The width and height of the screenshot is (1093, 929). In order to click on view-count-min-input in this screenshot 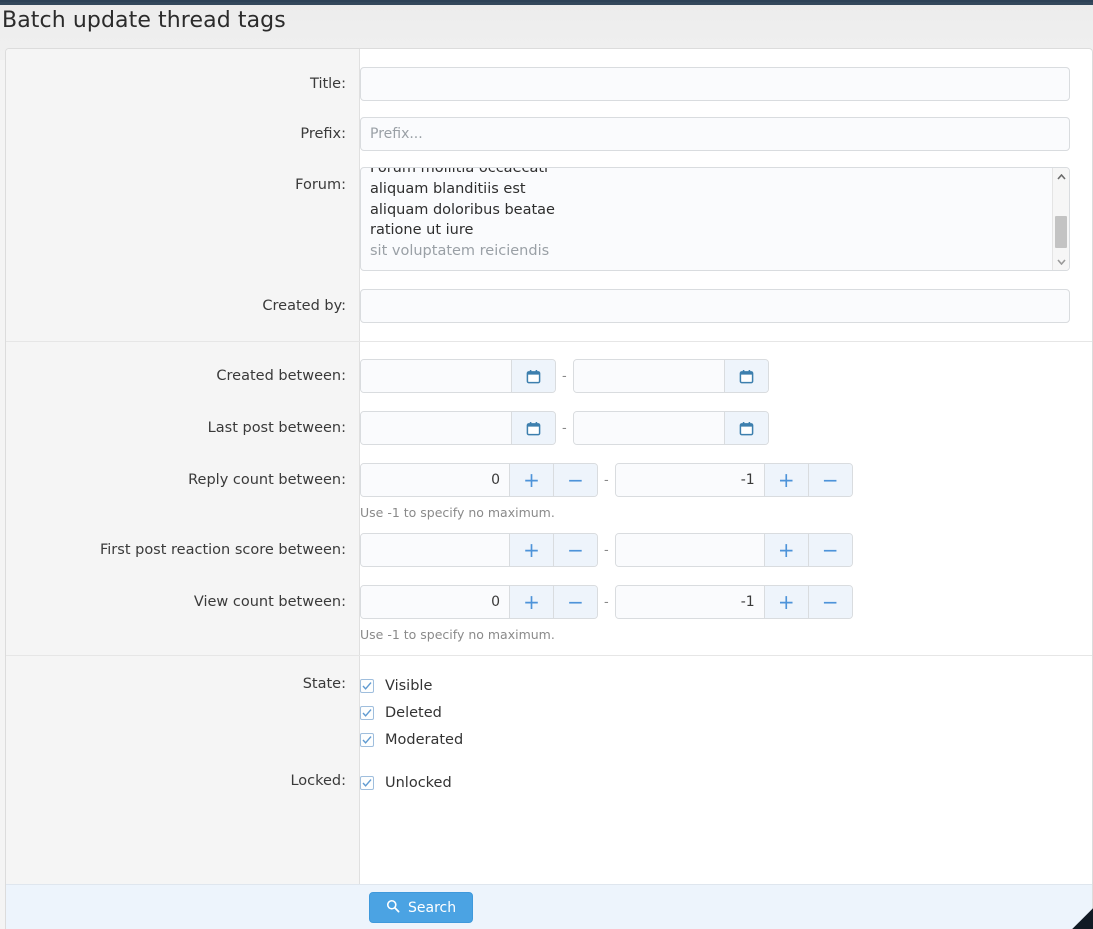, I will do `click(435, 602)`.